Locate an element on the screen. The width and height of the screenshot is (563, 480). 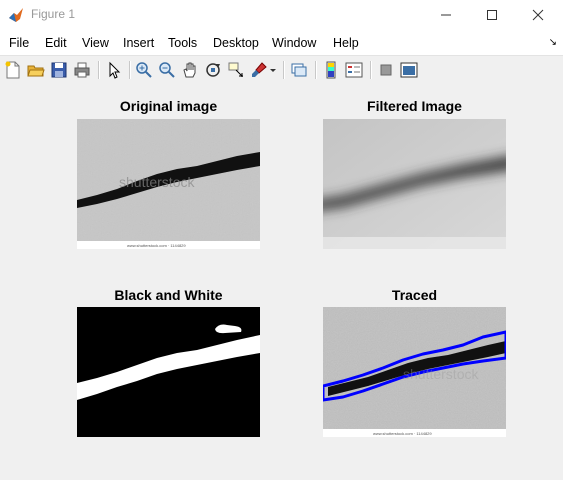
title-bar: Figure 1 is located at coordinates (281, 15).